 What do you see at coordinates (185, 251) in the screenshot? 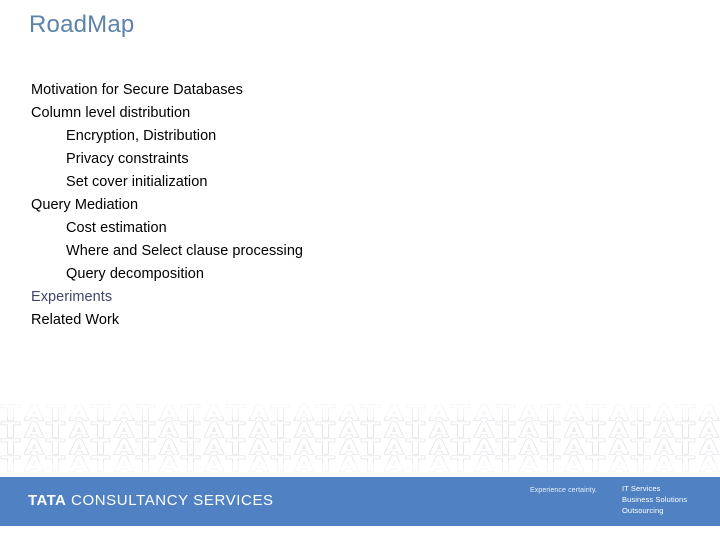
I see `outline-item: Where and Select clause processing` at bounding box center [185, 251].